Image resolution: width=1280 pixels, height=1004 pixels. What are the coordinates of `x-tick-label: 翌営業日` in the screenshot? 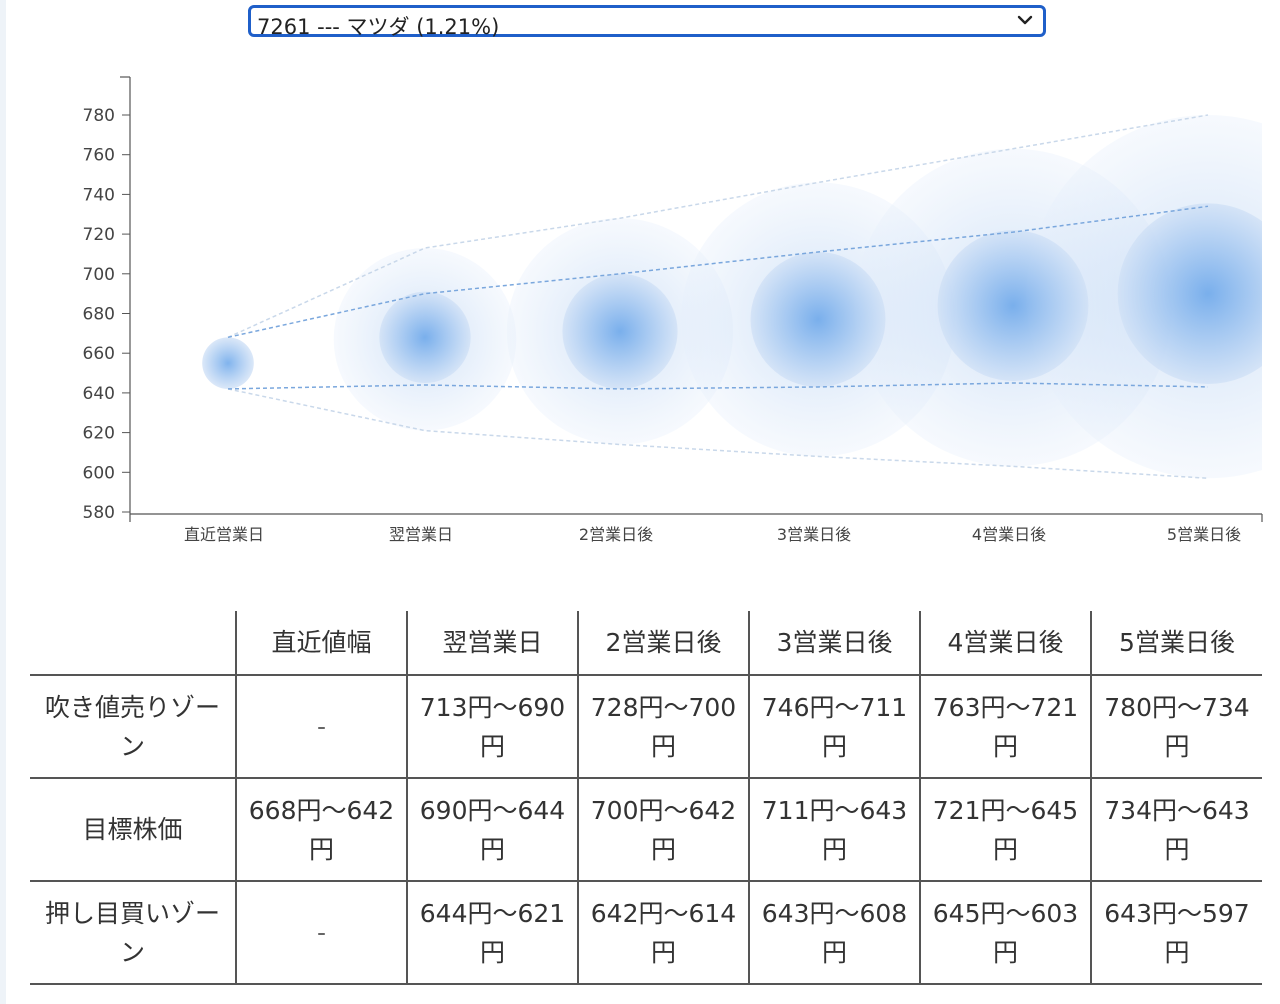 It's located at (421, 534).